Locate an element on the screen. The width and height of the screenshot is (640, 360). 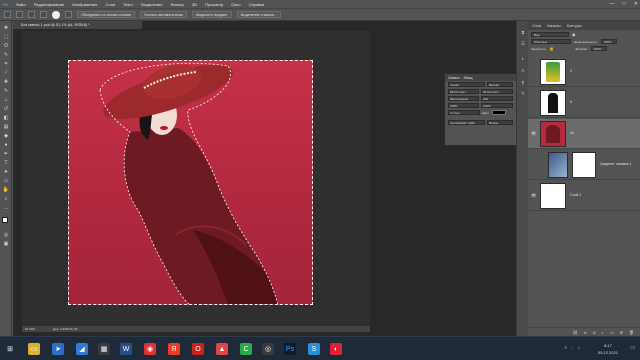
kerning-select: Метрические is located at coordinates (464, 98).